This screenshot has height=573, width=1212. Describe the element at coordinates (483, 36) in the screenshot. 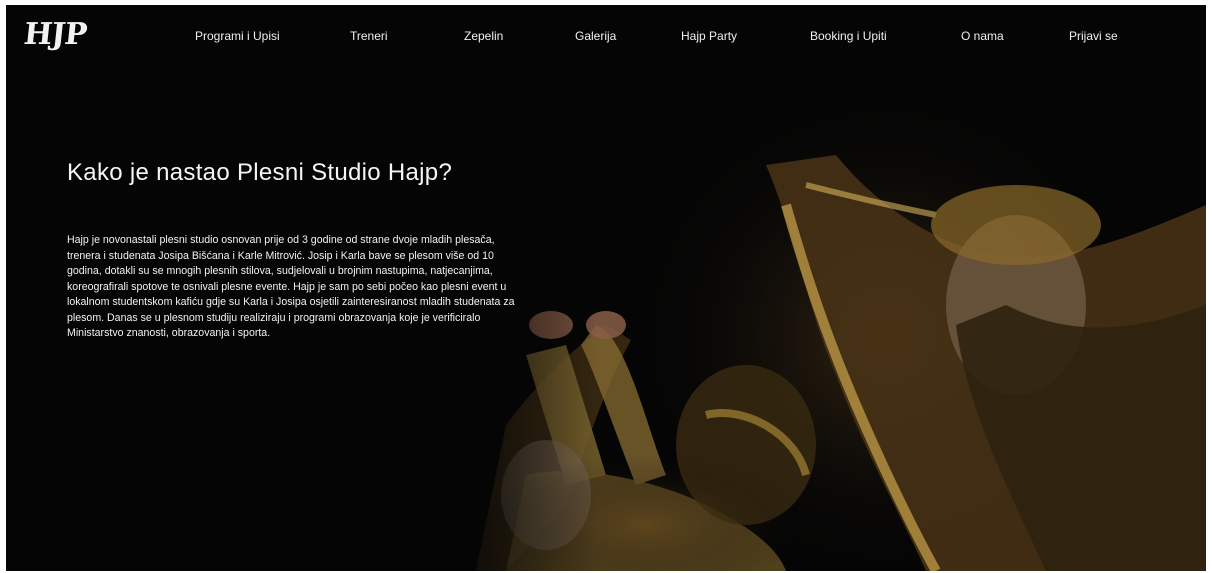

I see `nav-zepelin: Zepelin` at that location.